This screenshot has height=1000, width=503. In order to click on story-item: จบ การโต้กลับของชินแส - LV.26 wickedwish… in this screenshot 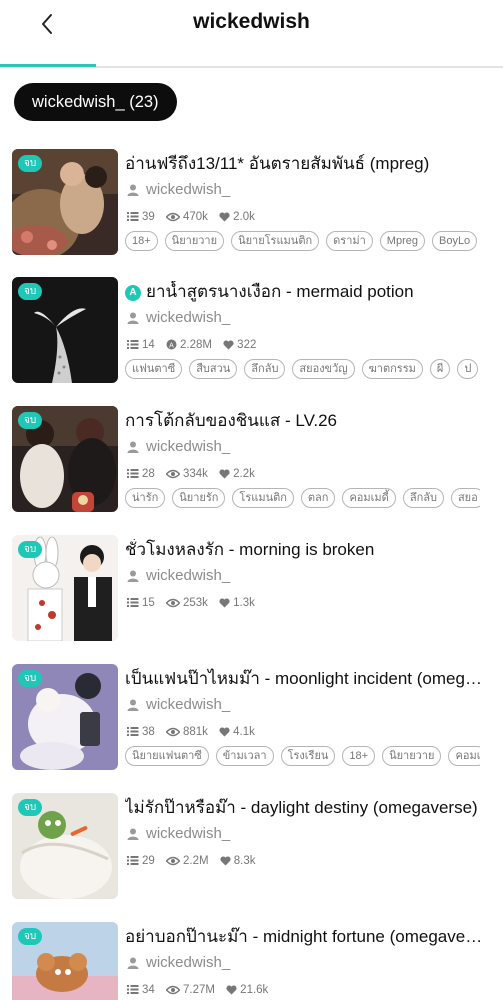, I will do `click(251, 461)`.